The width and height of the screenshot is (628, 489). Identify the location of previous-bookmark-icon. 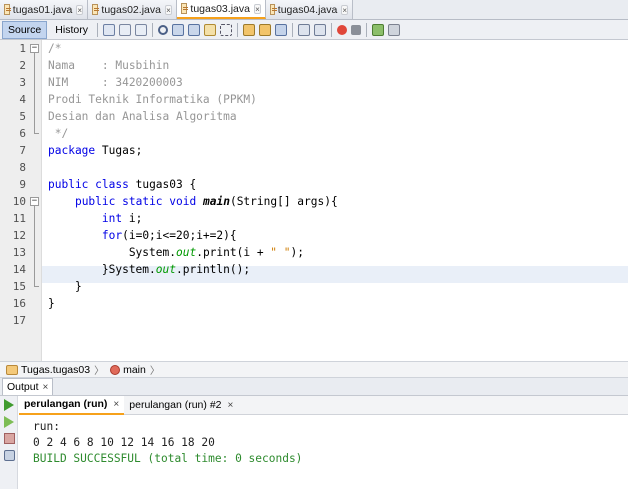
(248, 29).